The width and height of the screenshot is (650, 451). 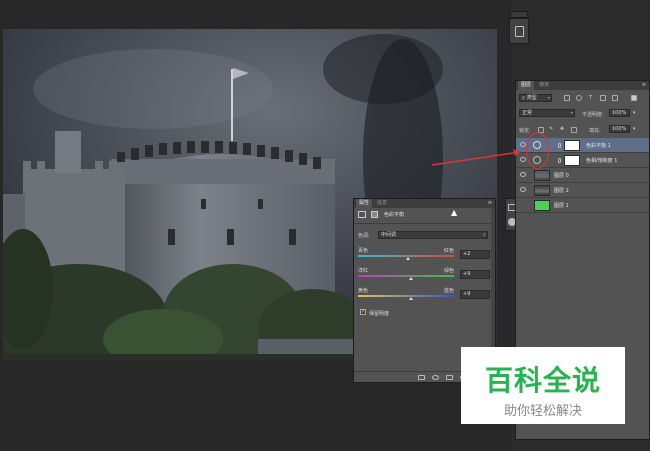 I want to click on magenta-green-slider-row: 洋红 绿色 +9, so click(x=424, y=277).